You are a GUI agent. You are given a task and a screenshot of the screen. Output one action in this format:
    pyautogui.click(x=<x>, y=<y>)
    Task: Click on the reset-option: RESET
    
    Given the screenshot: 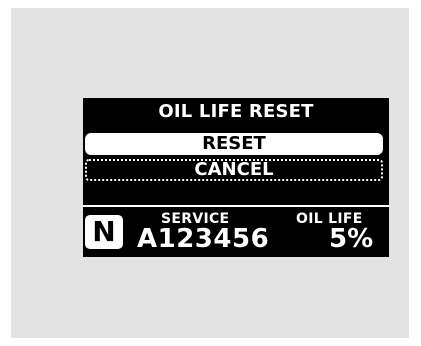 What is the action you would take?
    pyautogui.click(x=234, y=144)
    